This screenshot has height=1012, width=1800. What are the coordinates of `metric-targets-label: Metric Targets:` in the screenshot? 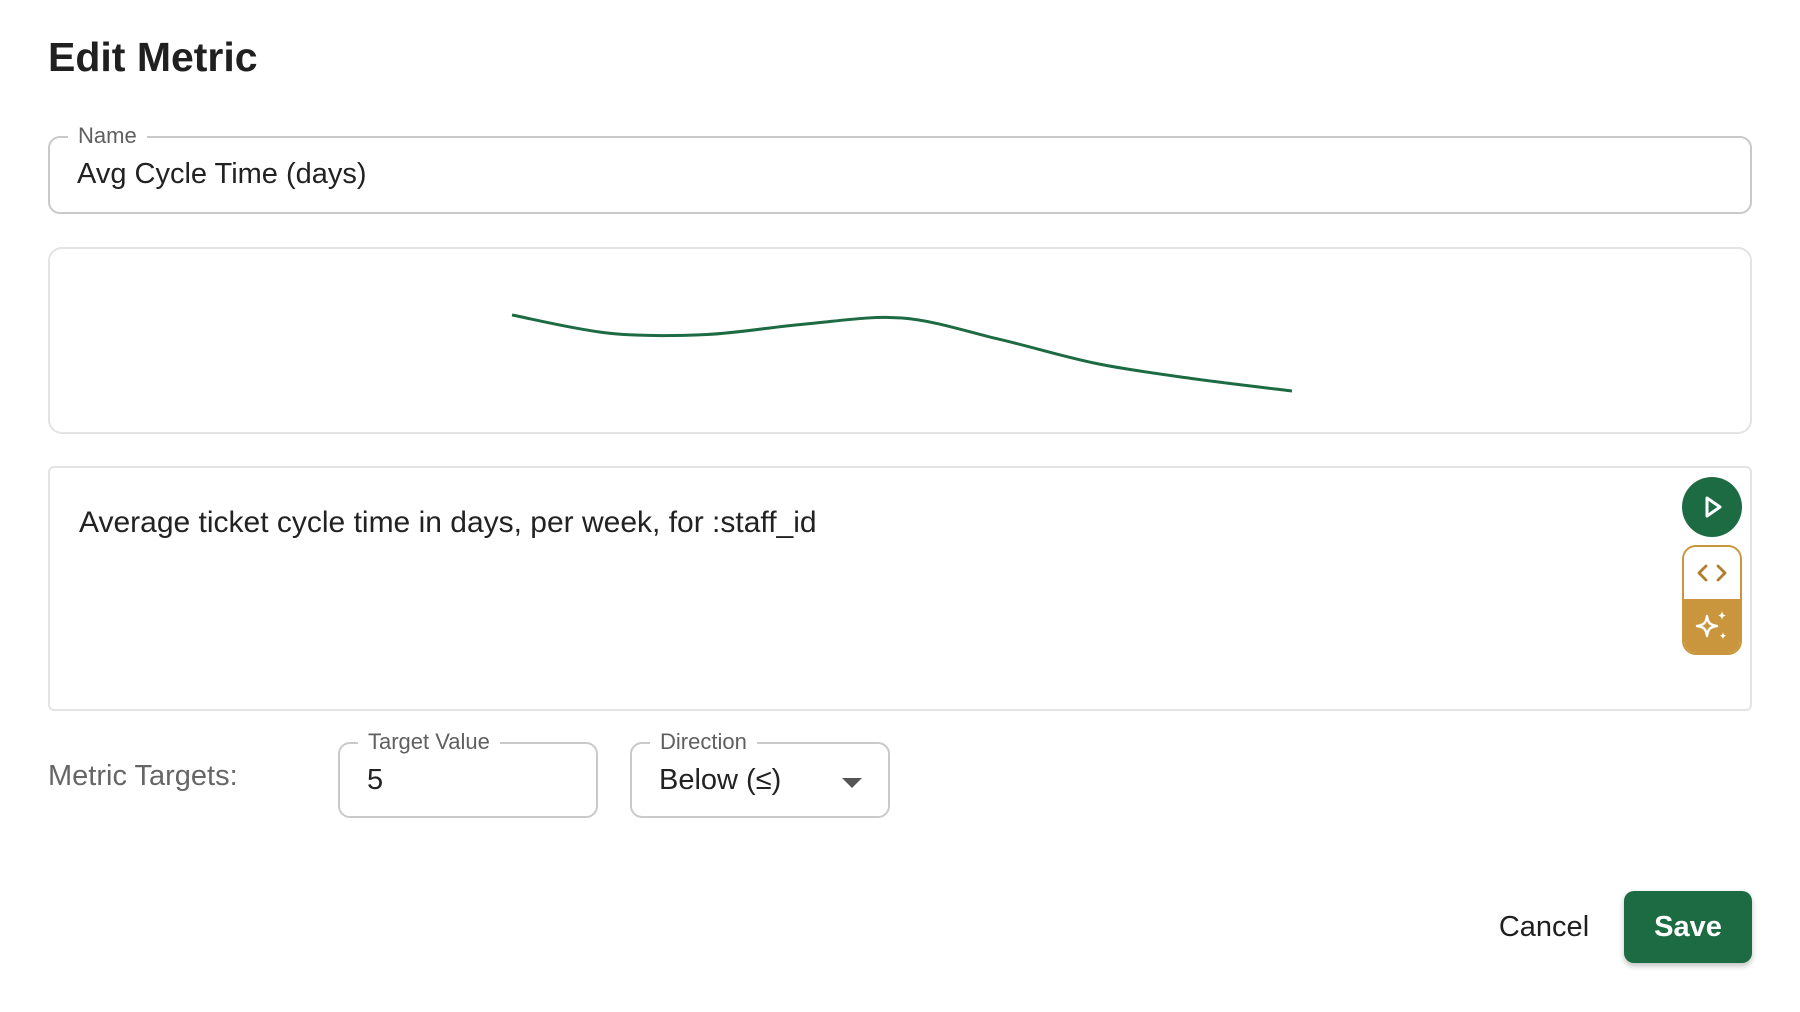 It's located at (143, 776).